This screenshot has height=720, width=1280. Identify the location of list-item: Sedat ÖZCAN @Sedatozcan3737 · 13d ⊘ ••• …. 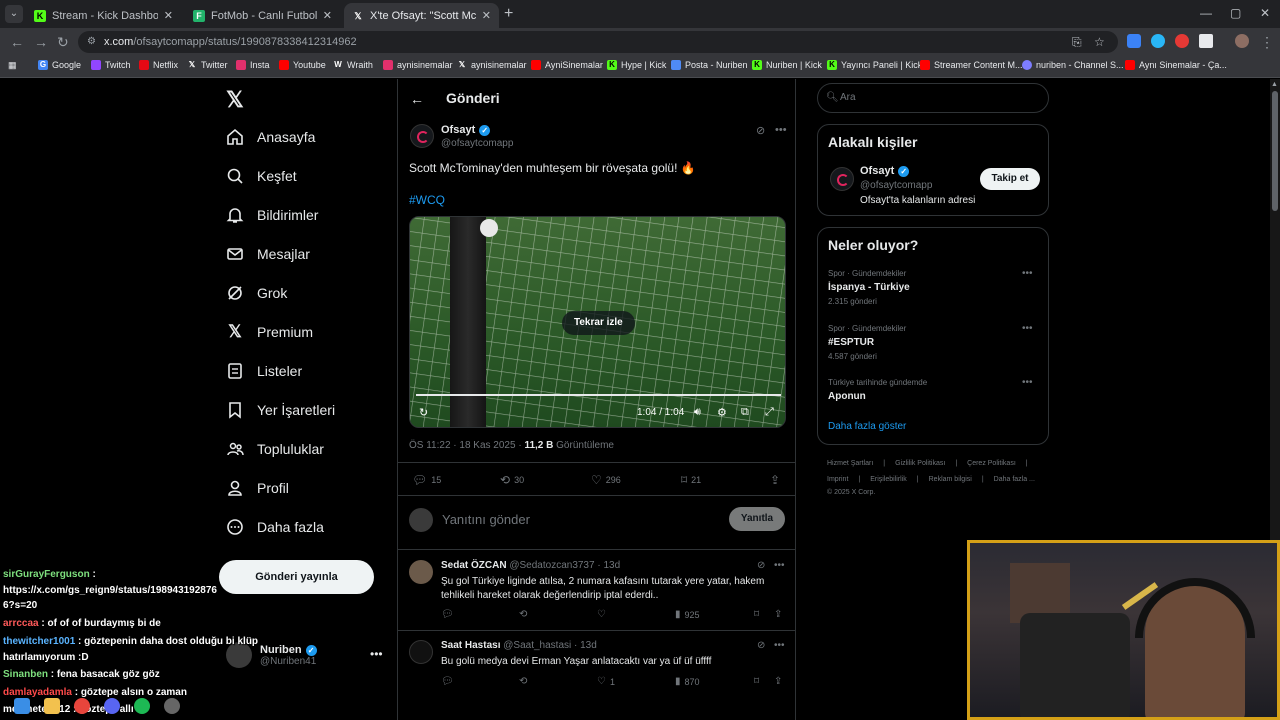
(596, 591).